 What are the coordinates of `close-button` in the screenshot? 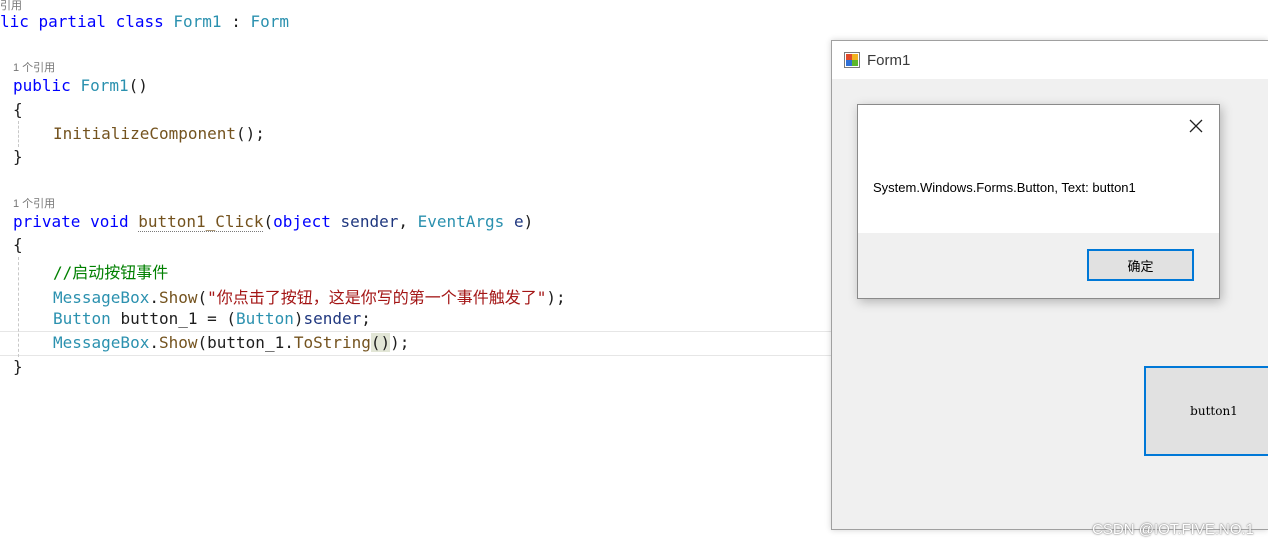 It's located at (1196, 126).